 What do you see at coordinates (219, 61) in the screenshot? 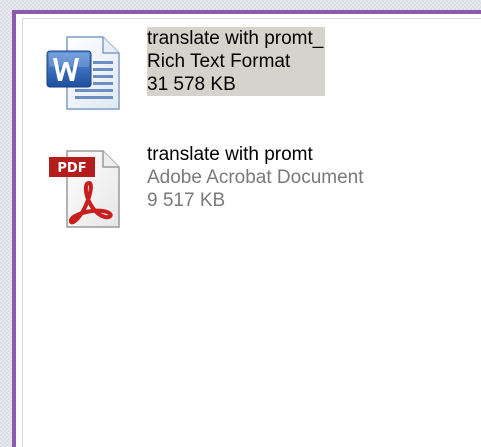
I see `file-type: Rich Text Format` at bounding box center [219, 61].